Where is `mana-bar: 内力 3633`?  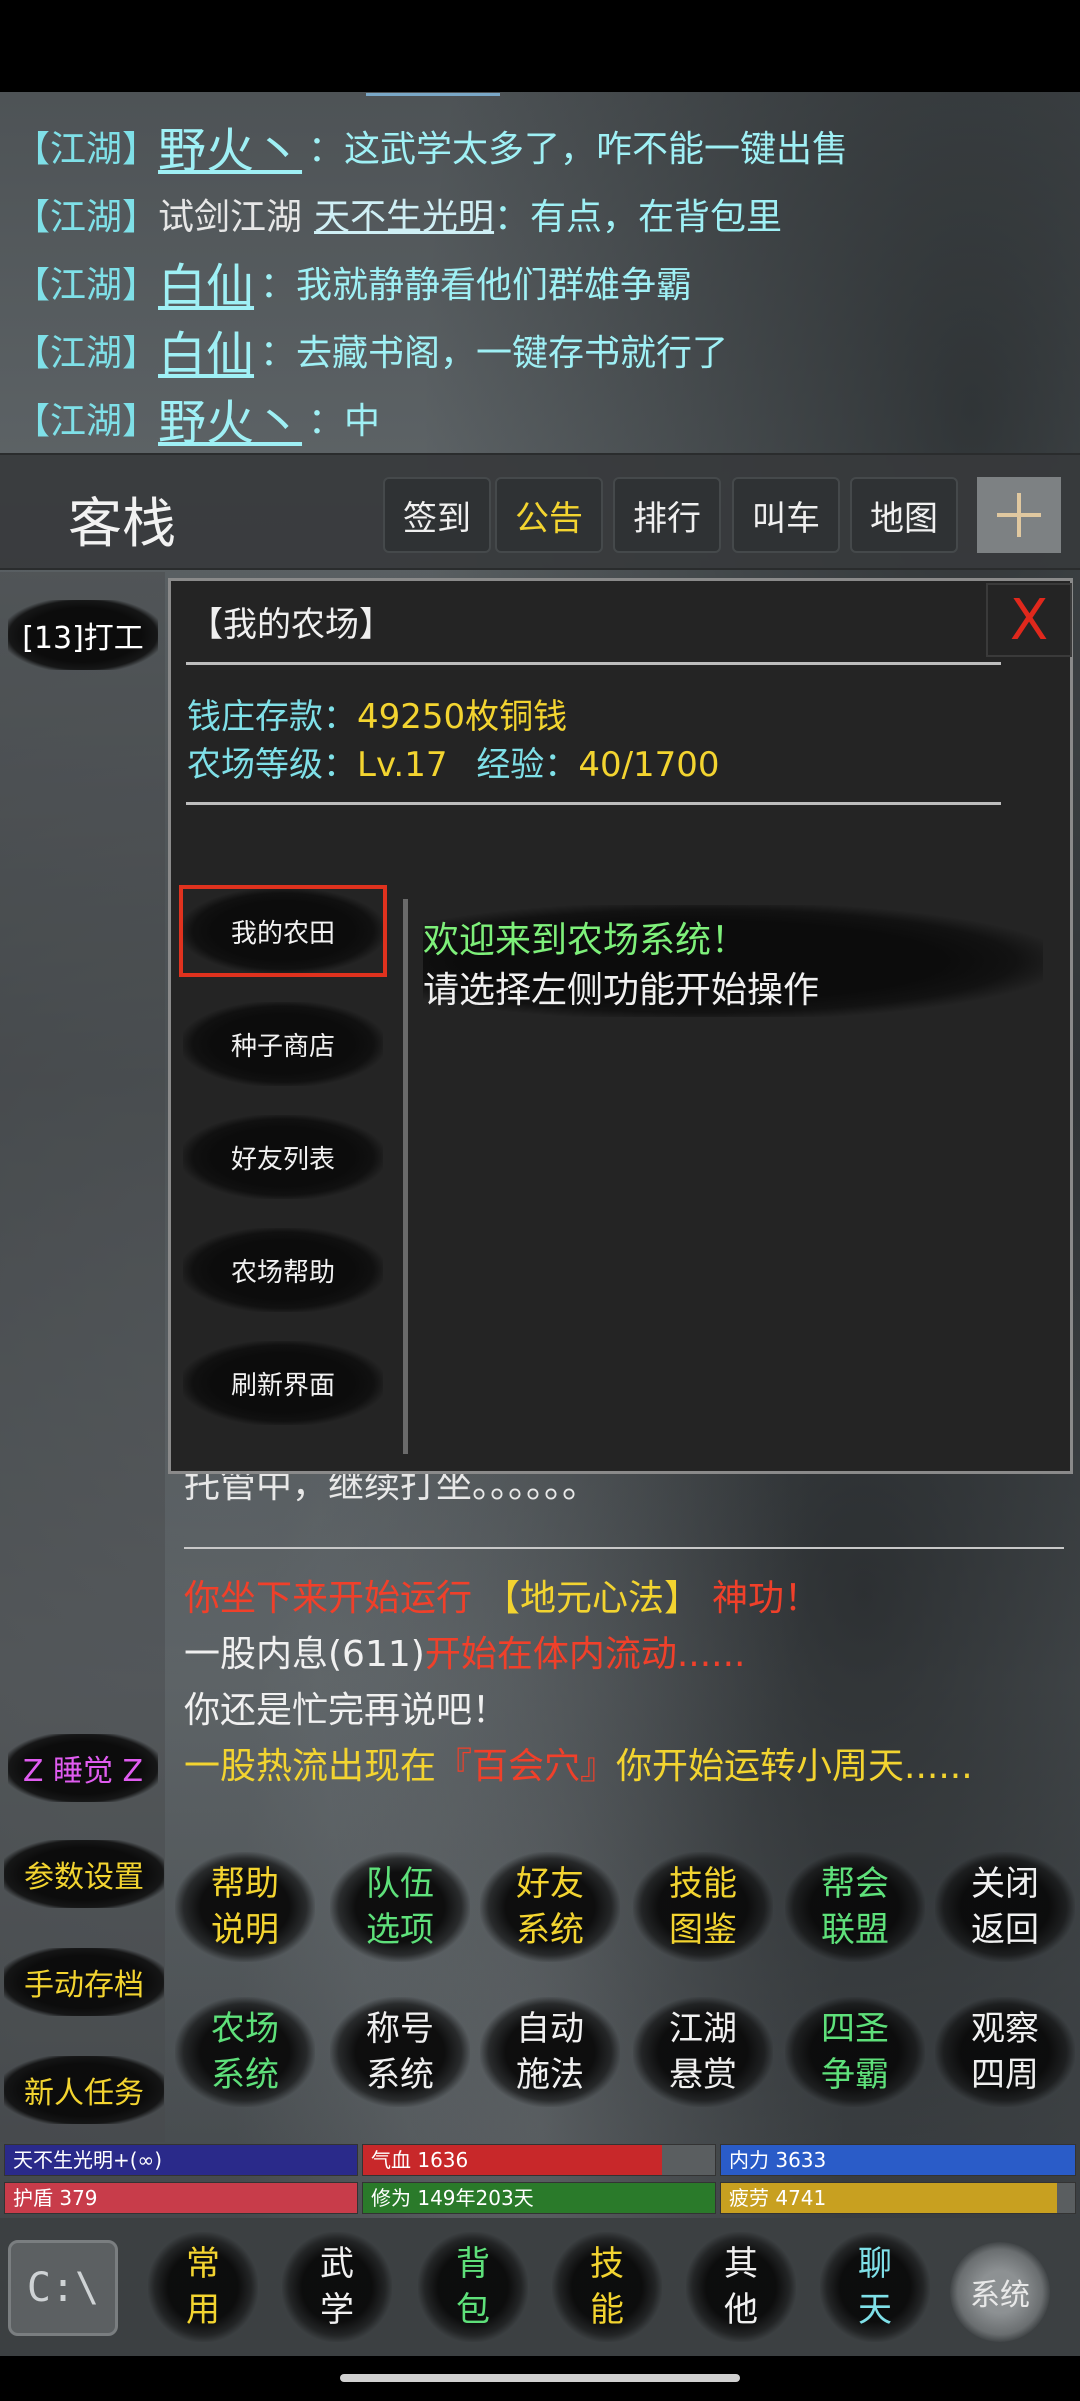
mana-bar: 内力 3633 is located at coordinates (898, 2160).